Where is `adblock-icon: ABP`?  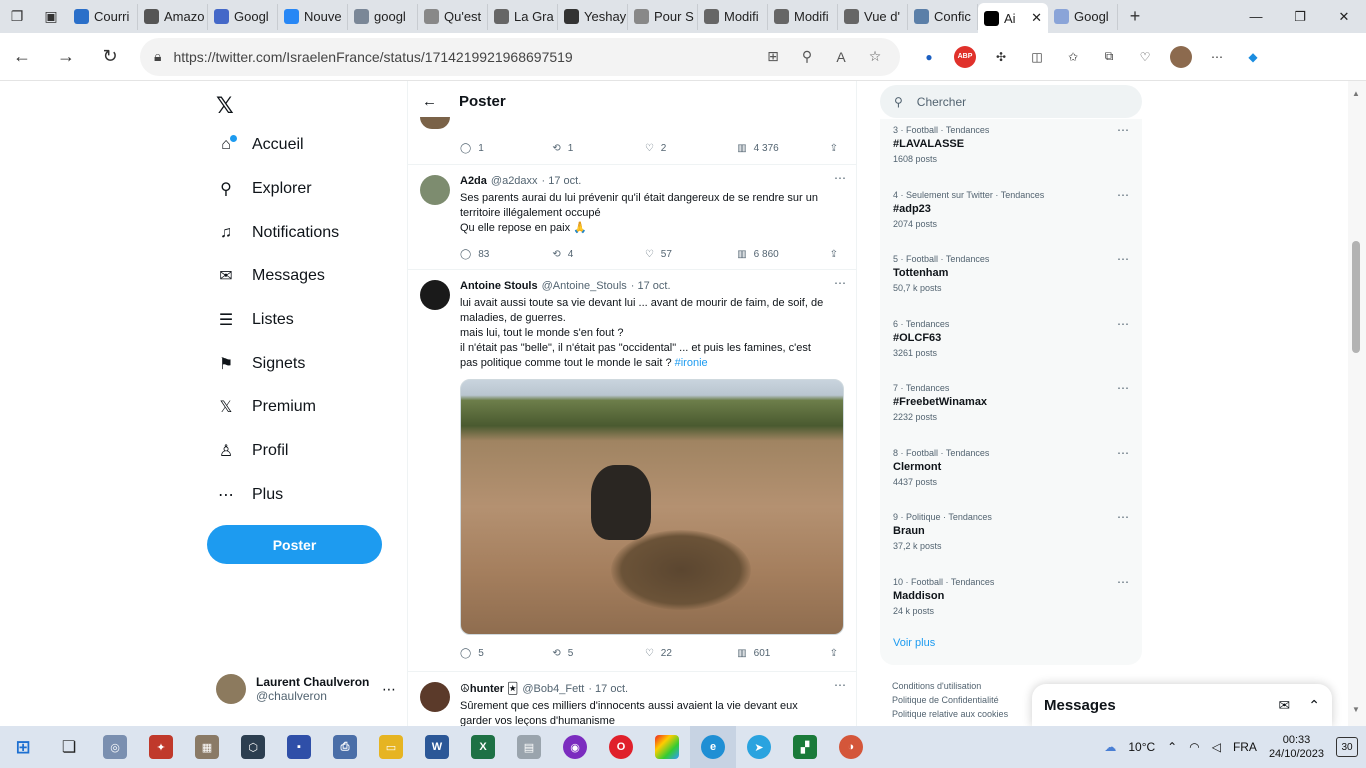
adblock-icon: ABP is located at coordinates (965, 56).